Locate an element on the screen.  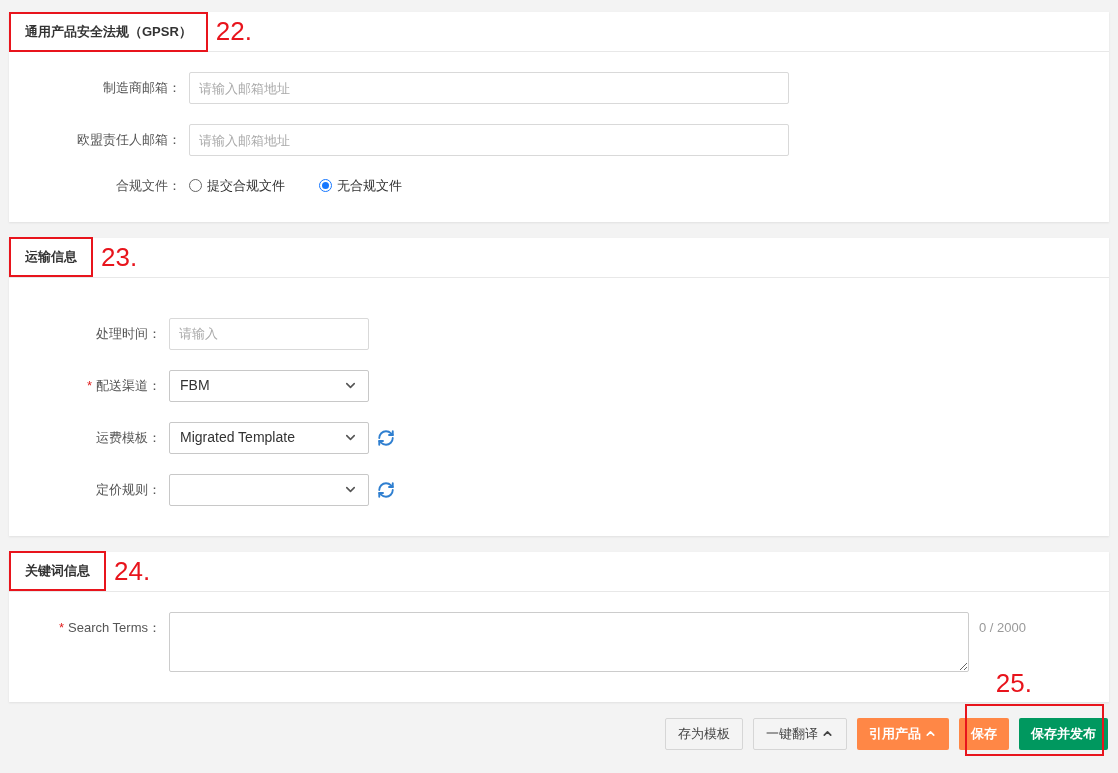
radio-option: 提交合规文件 is located at coordinates (237, 186).